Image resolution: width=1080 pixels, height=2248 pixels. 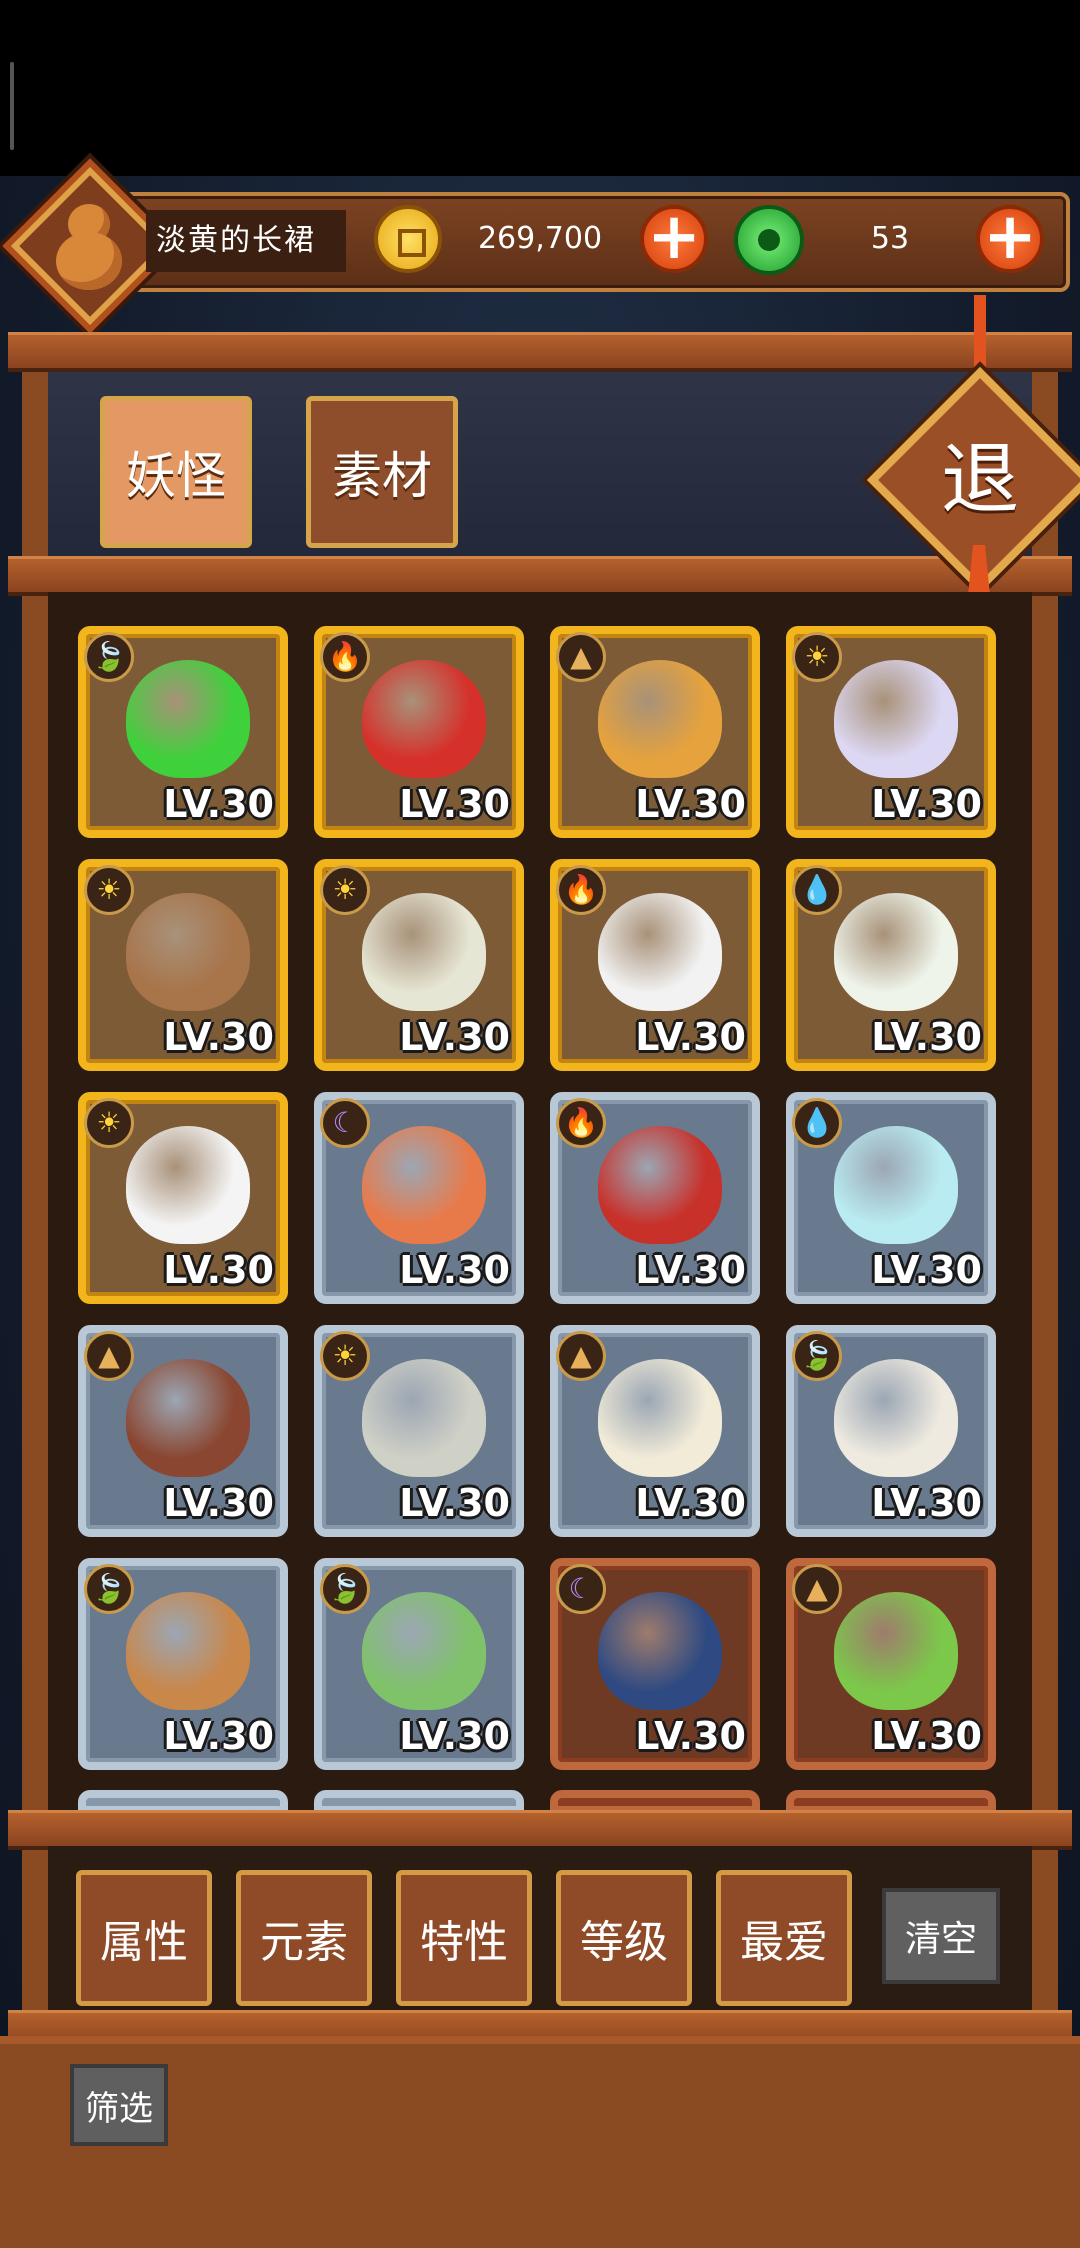 What do you see at coordinates (464, 1938) in the screenshot?
I see `filter-trait-button: 特性` at bounding box center [464, 1938].